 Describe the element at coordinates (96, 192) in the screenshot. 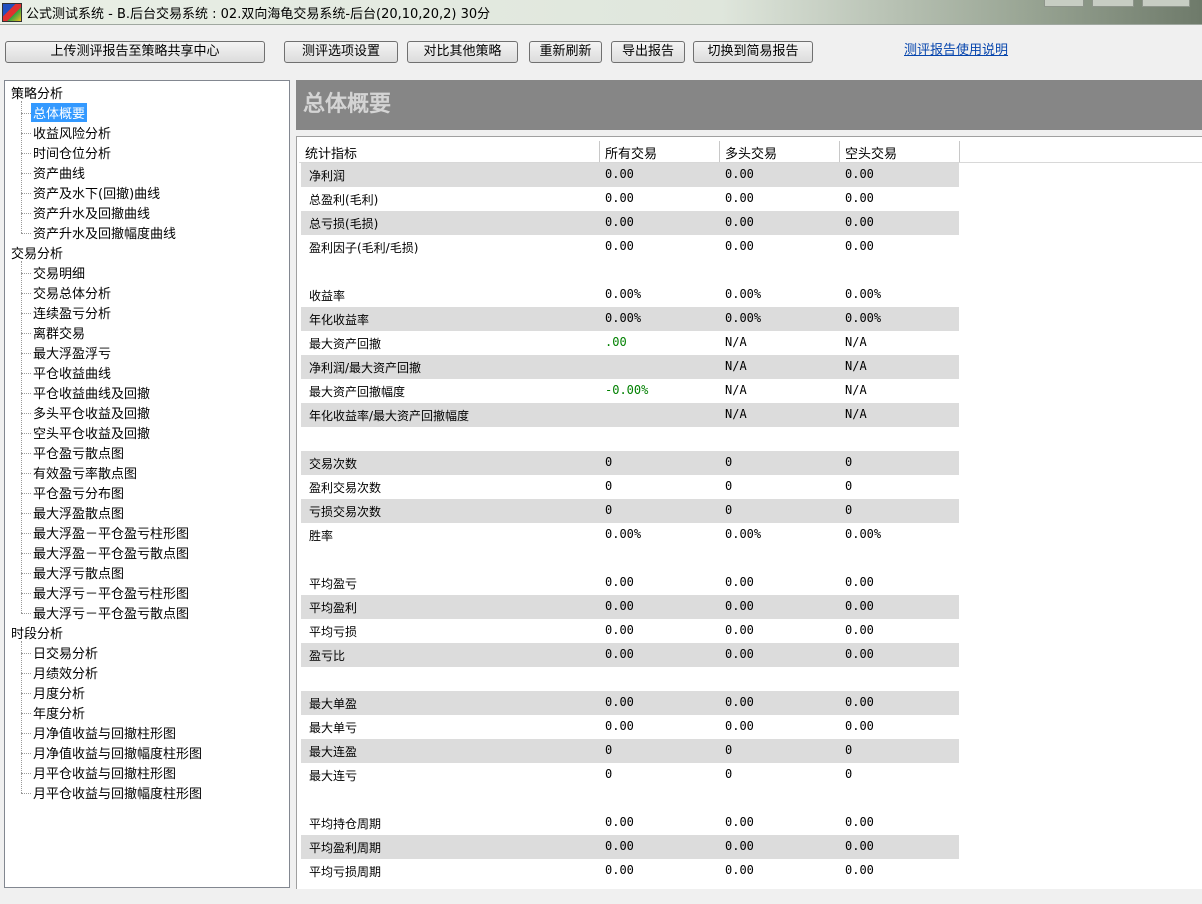

I see `tree-item: 资产及水下(回撤)曲线` at that location.